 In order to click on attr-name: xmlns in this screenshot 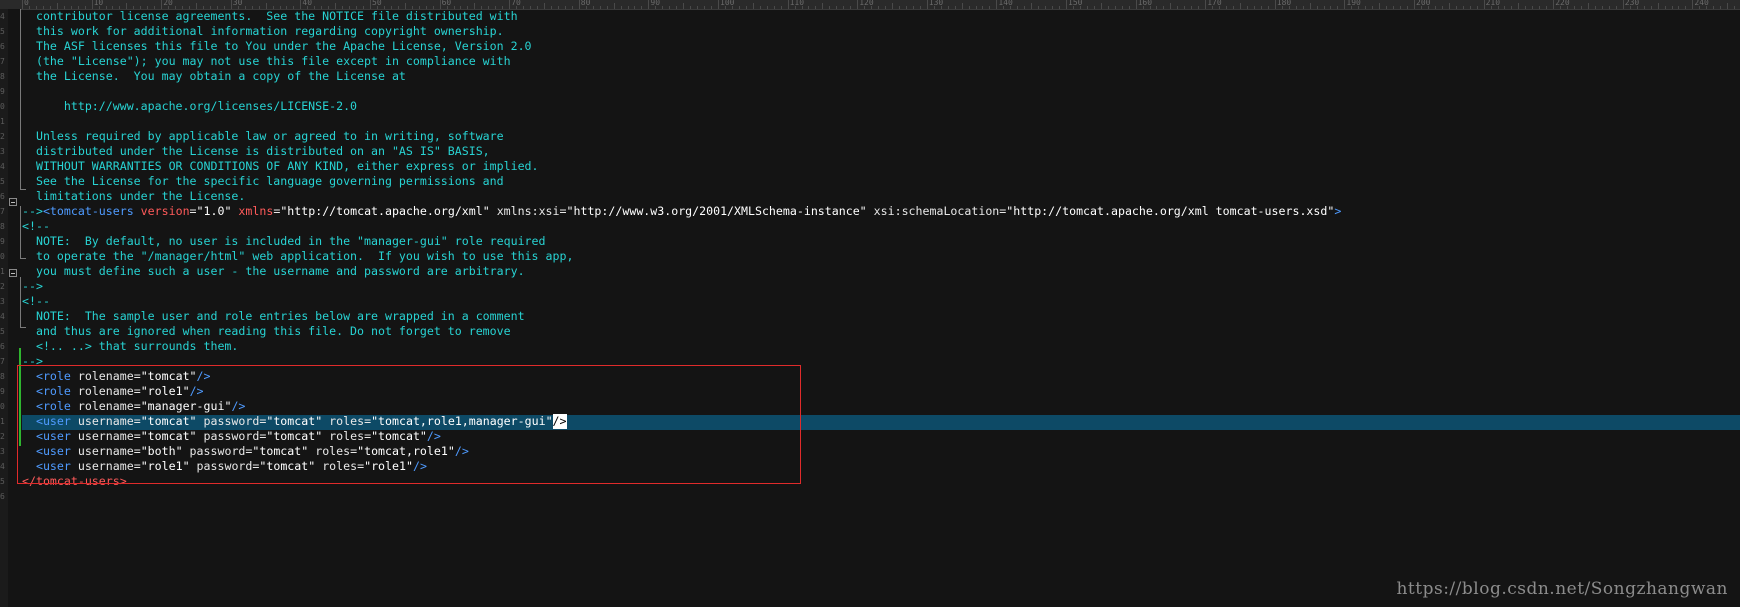, I will do `click(252, 211)`.